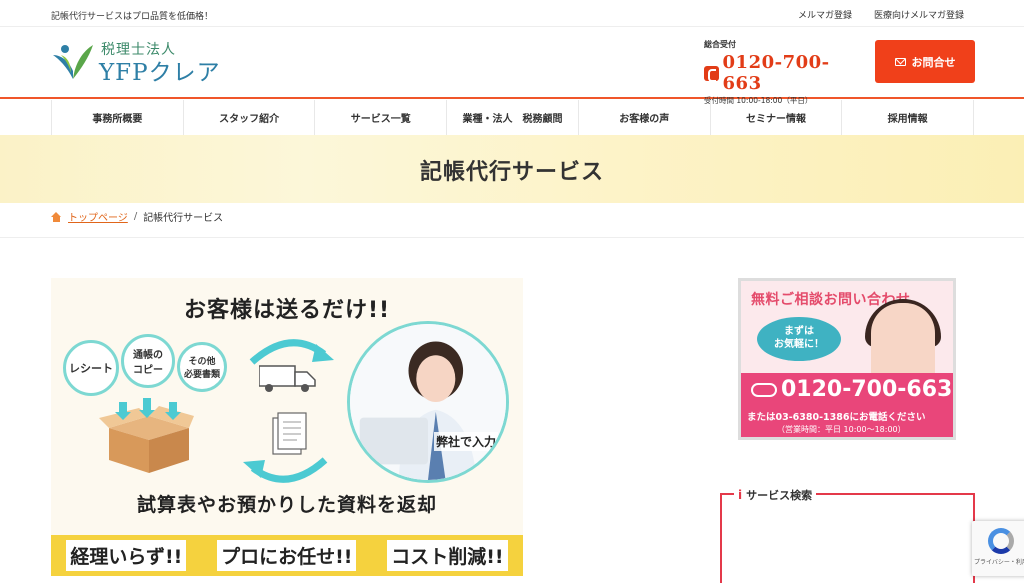  Describe the element at coordinates (291, 352) in the screenshot. I see `send-arrow-icon` at that location.